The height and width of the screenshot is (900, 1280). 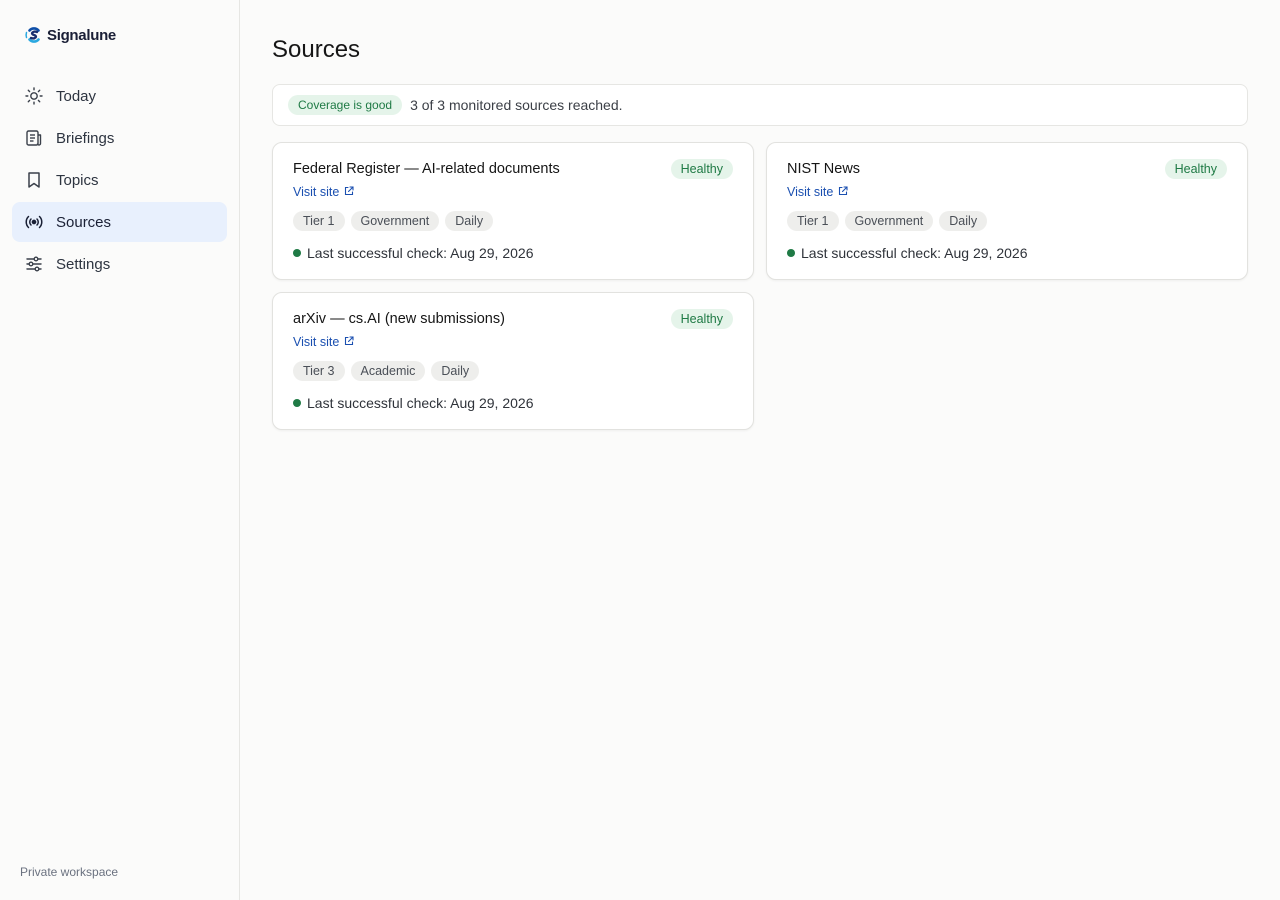 What do you see at coordinates (399, 319) in the screenshot?
I see `source-title: arXiv — cs.AI (new submissions)` at bounding box center [399, 319].